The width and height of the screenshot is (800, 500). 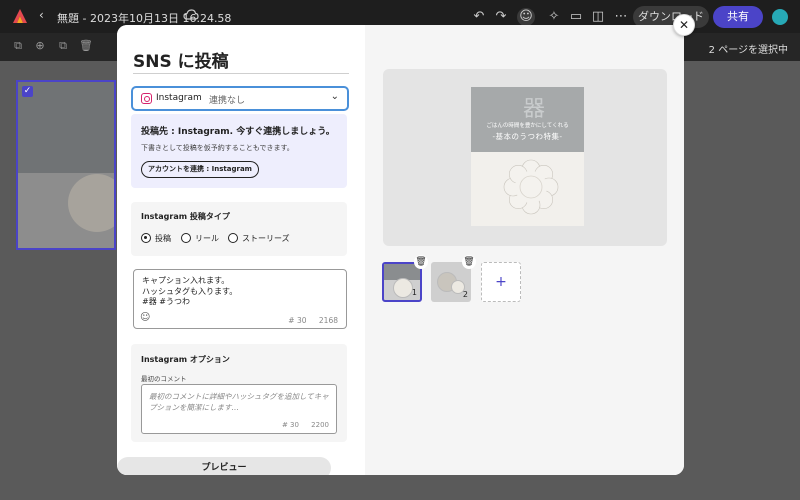 What do you see at coordinates (146, 98) in the screenshot?
I see `instagram-icon` at bounding box center [146, 98].